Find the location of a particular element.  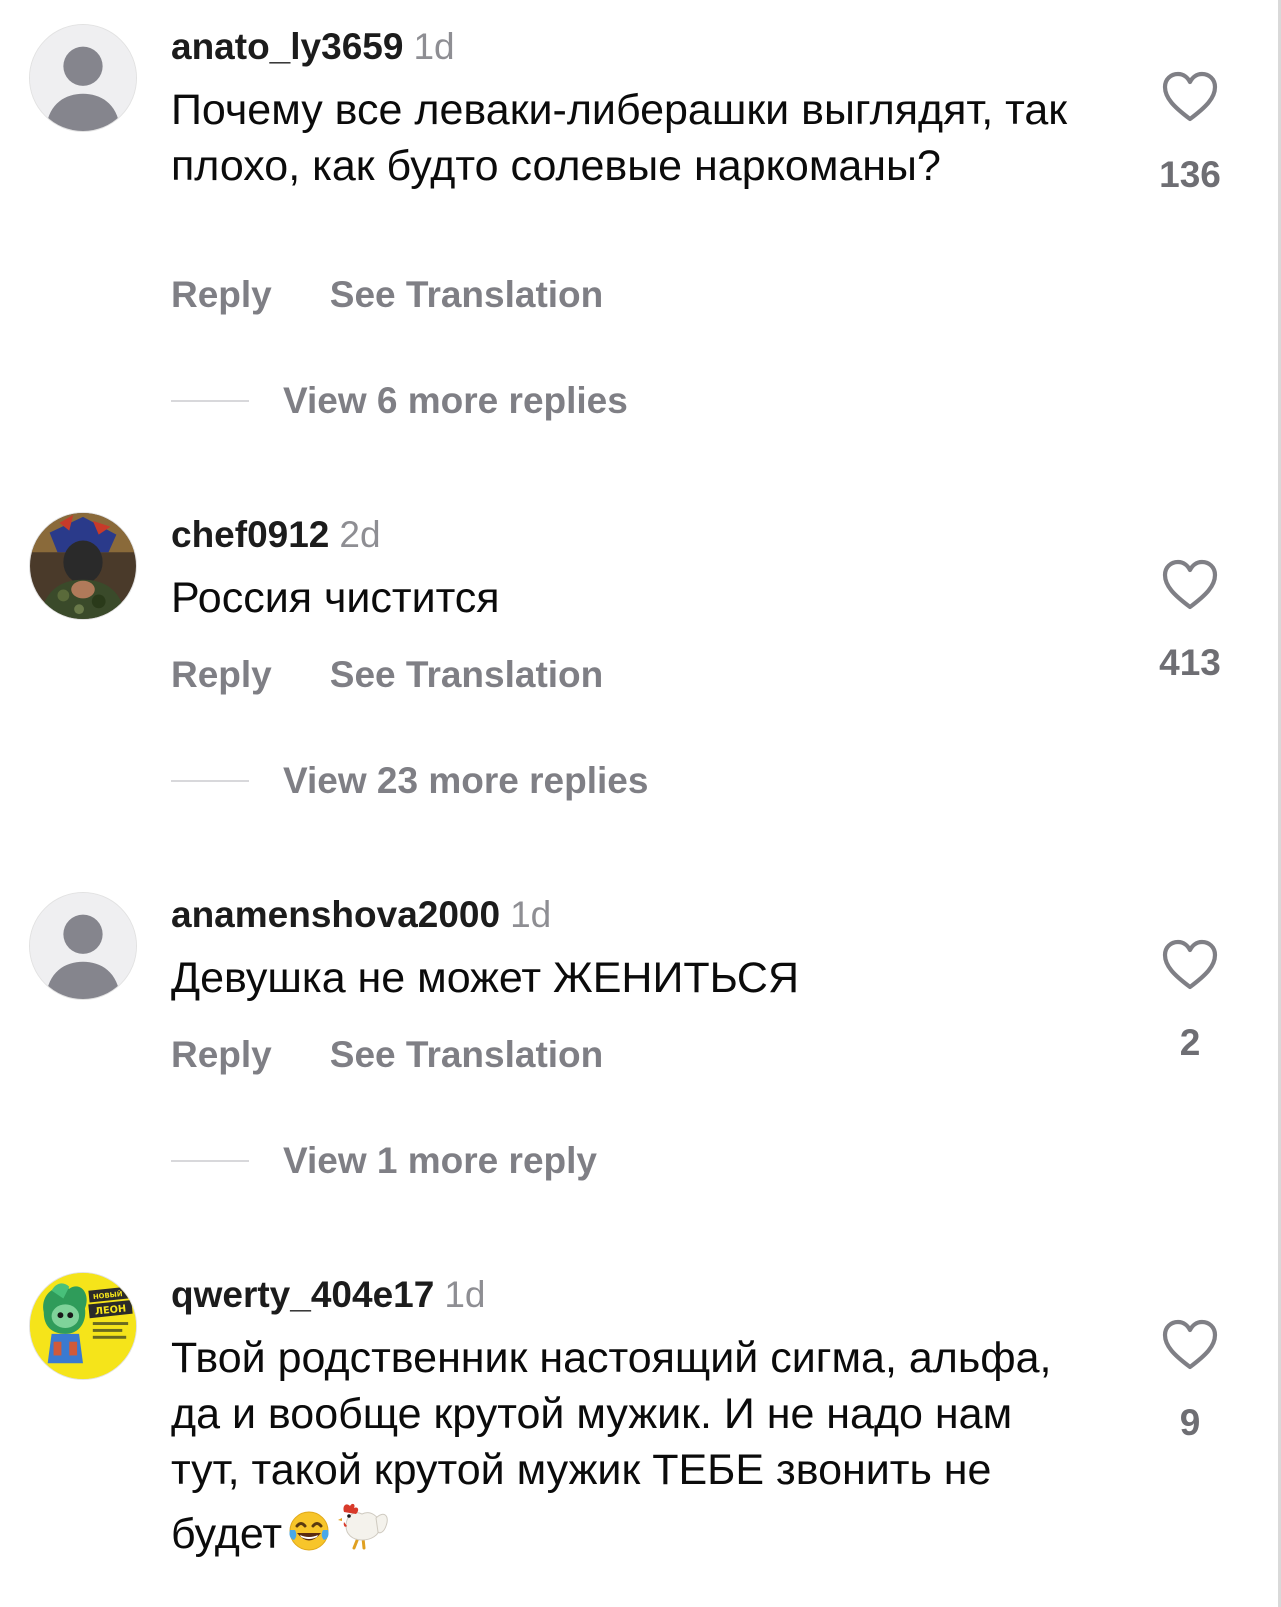

view-replies-label: View 1 more reply is located at coordinates (440, 1160).